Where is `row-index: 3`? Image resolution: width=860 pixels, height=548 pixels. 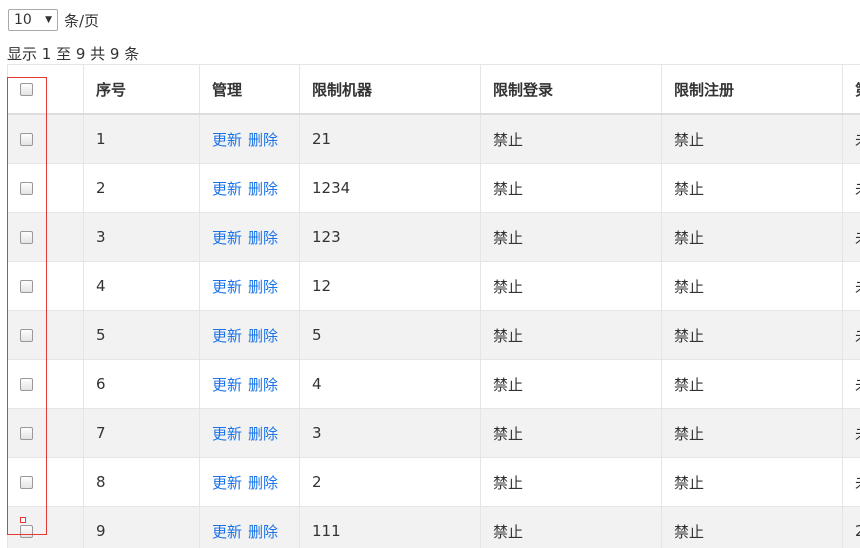 row-index: 3 is located at coordinates (141, 237).